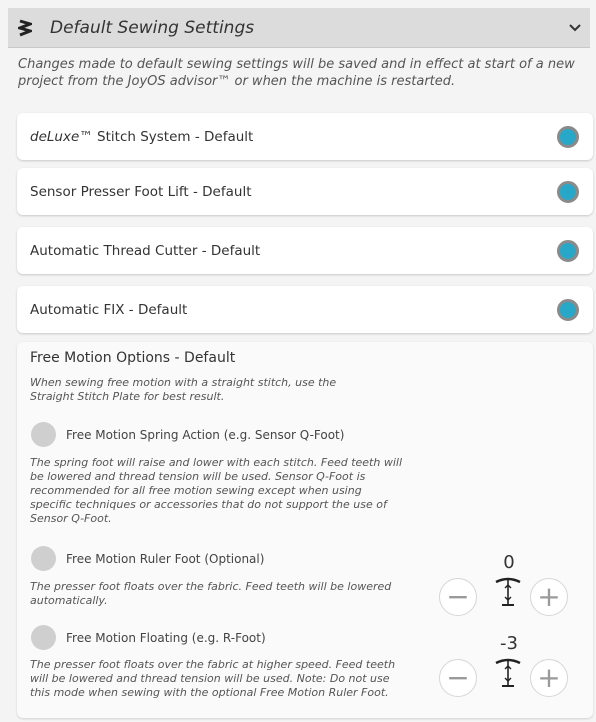 Image resolution: width=596 pixels, height=722 pixels. I want to click on setting-label: deLuxe™ Stitch System - Default, so click(142, 136).